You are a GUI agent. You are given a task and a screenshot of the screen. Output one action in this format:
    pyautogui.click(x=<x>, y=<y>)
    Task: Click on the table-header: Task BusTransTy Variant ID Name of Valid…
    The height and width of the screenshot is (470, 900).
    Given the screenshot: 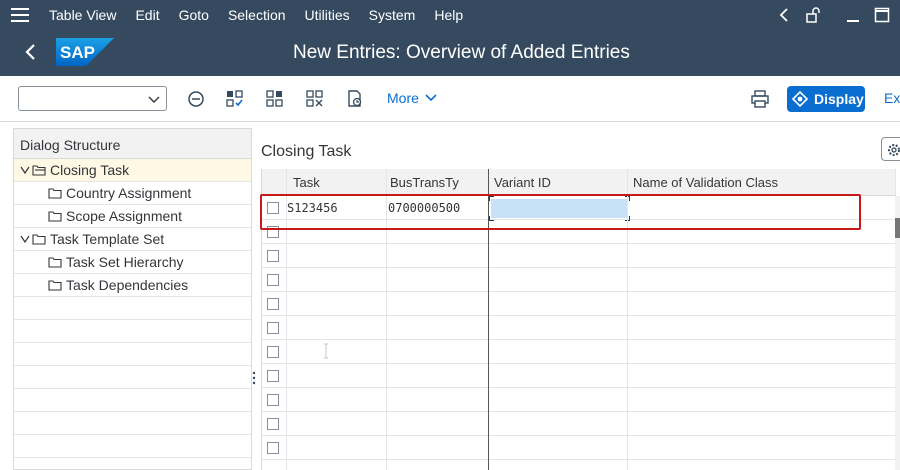 What is the action you would take?
    pyautogui.click(x=579, y=182)
    